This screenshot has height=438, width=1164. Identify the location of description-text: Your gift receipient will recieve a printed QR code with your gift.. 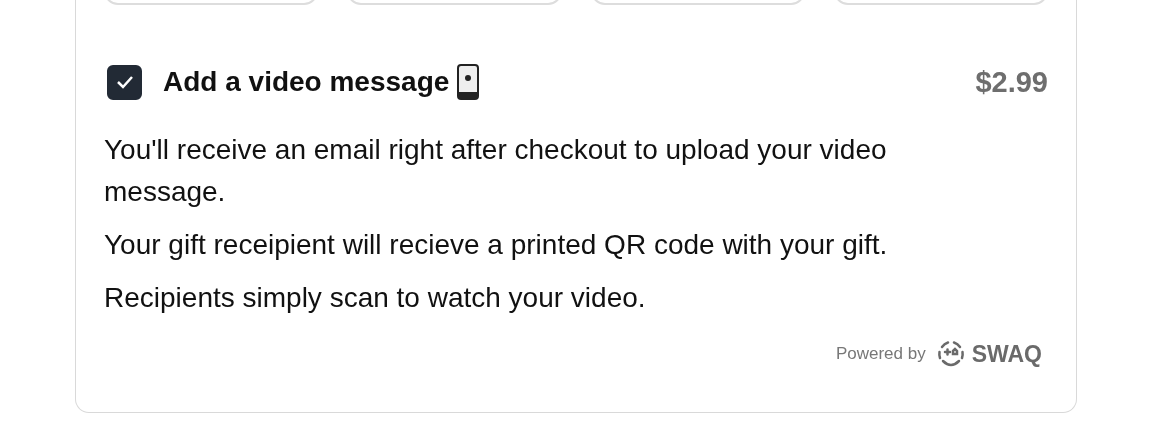
(496, 245).